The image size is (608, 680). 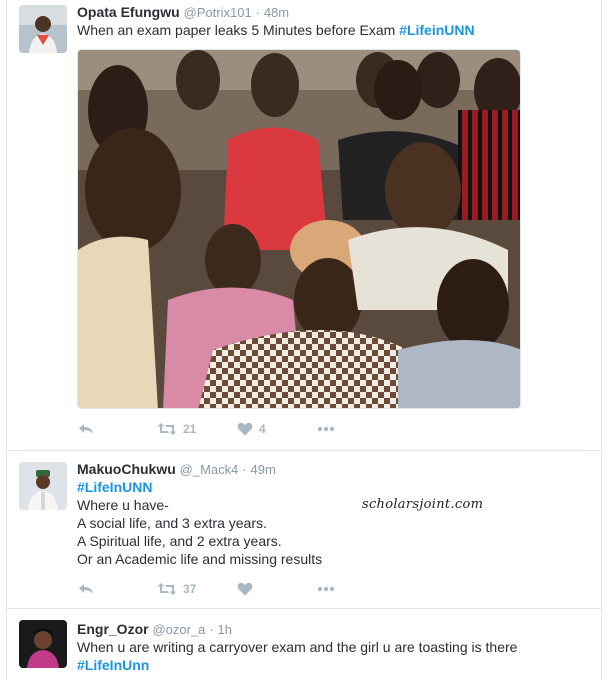 I want to click on tweet-header: Engr_Ozor @ozor_a · 1h, so click(x=333, y=629).